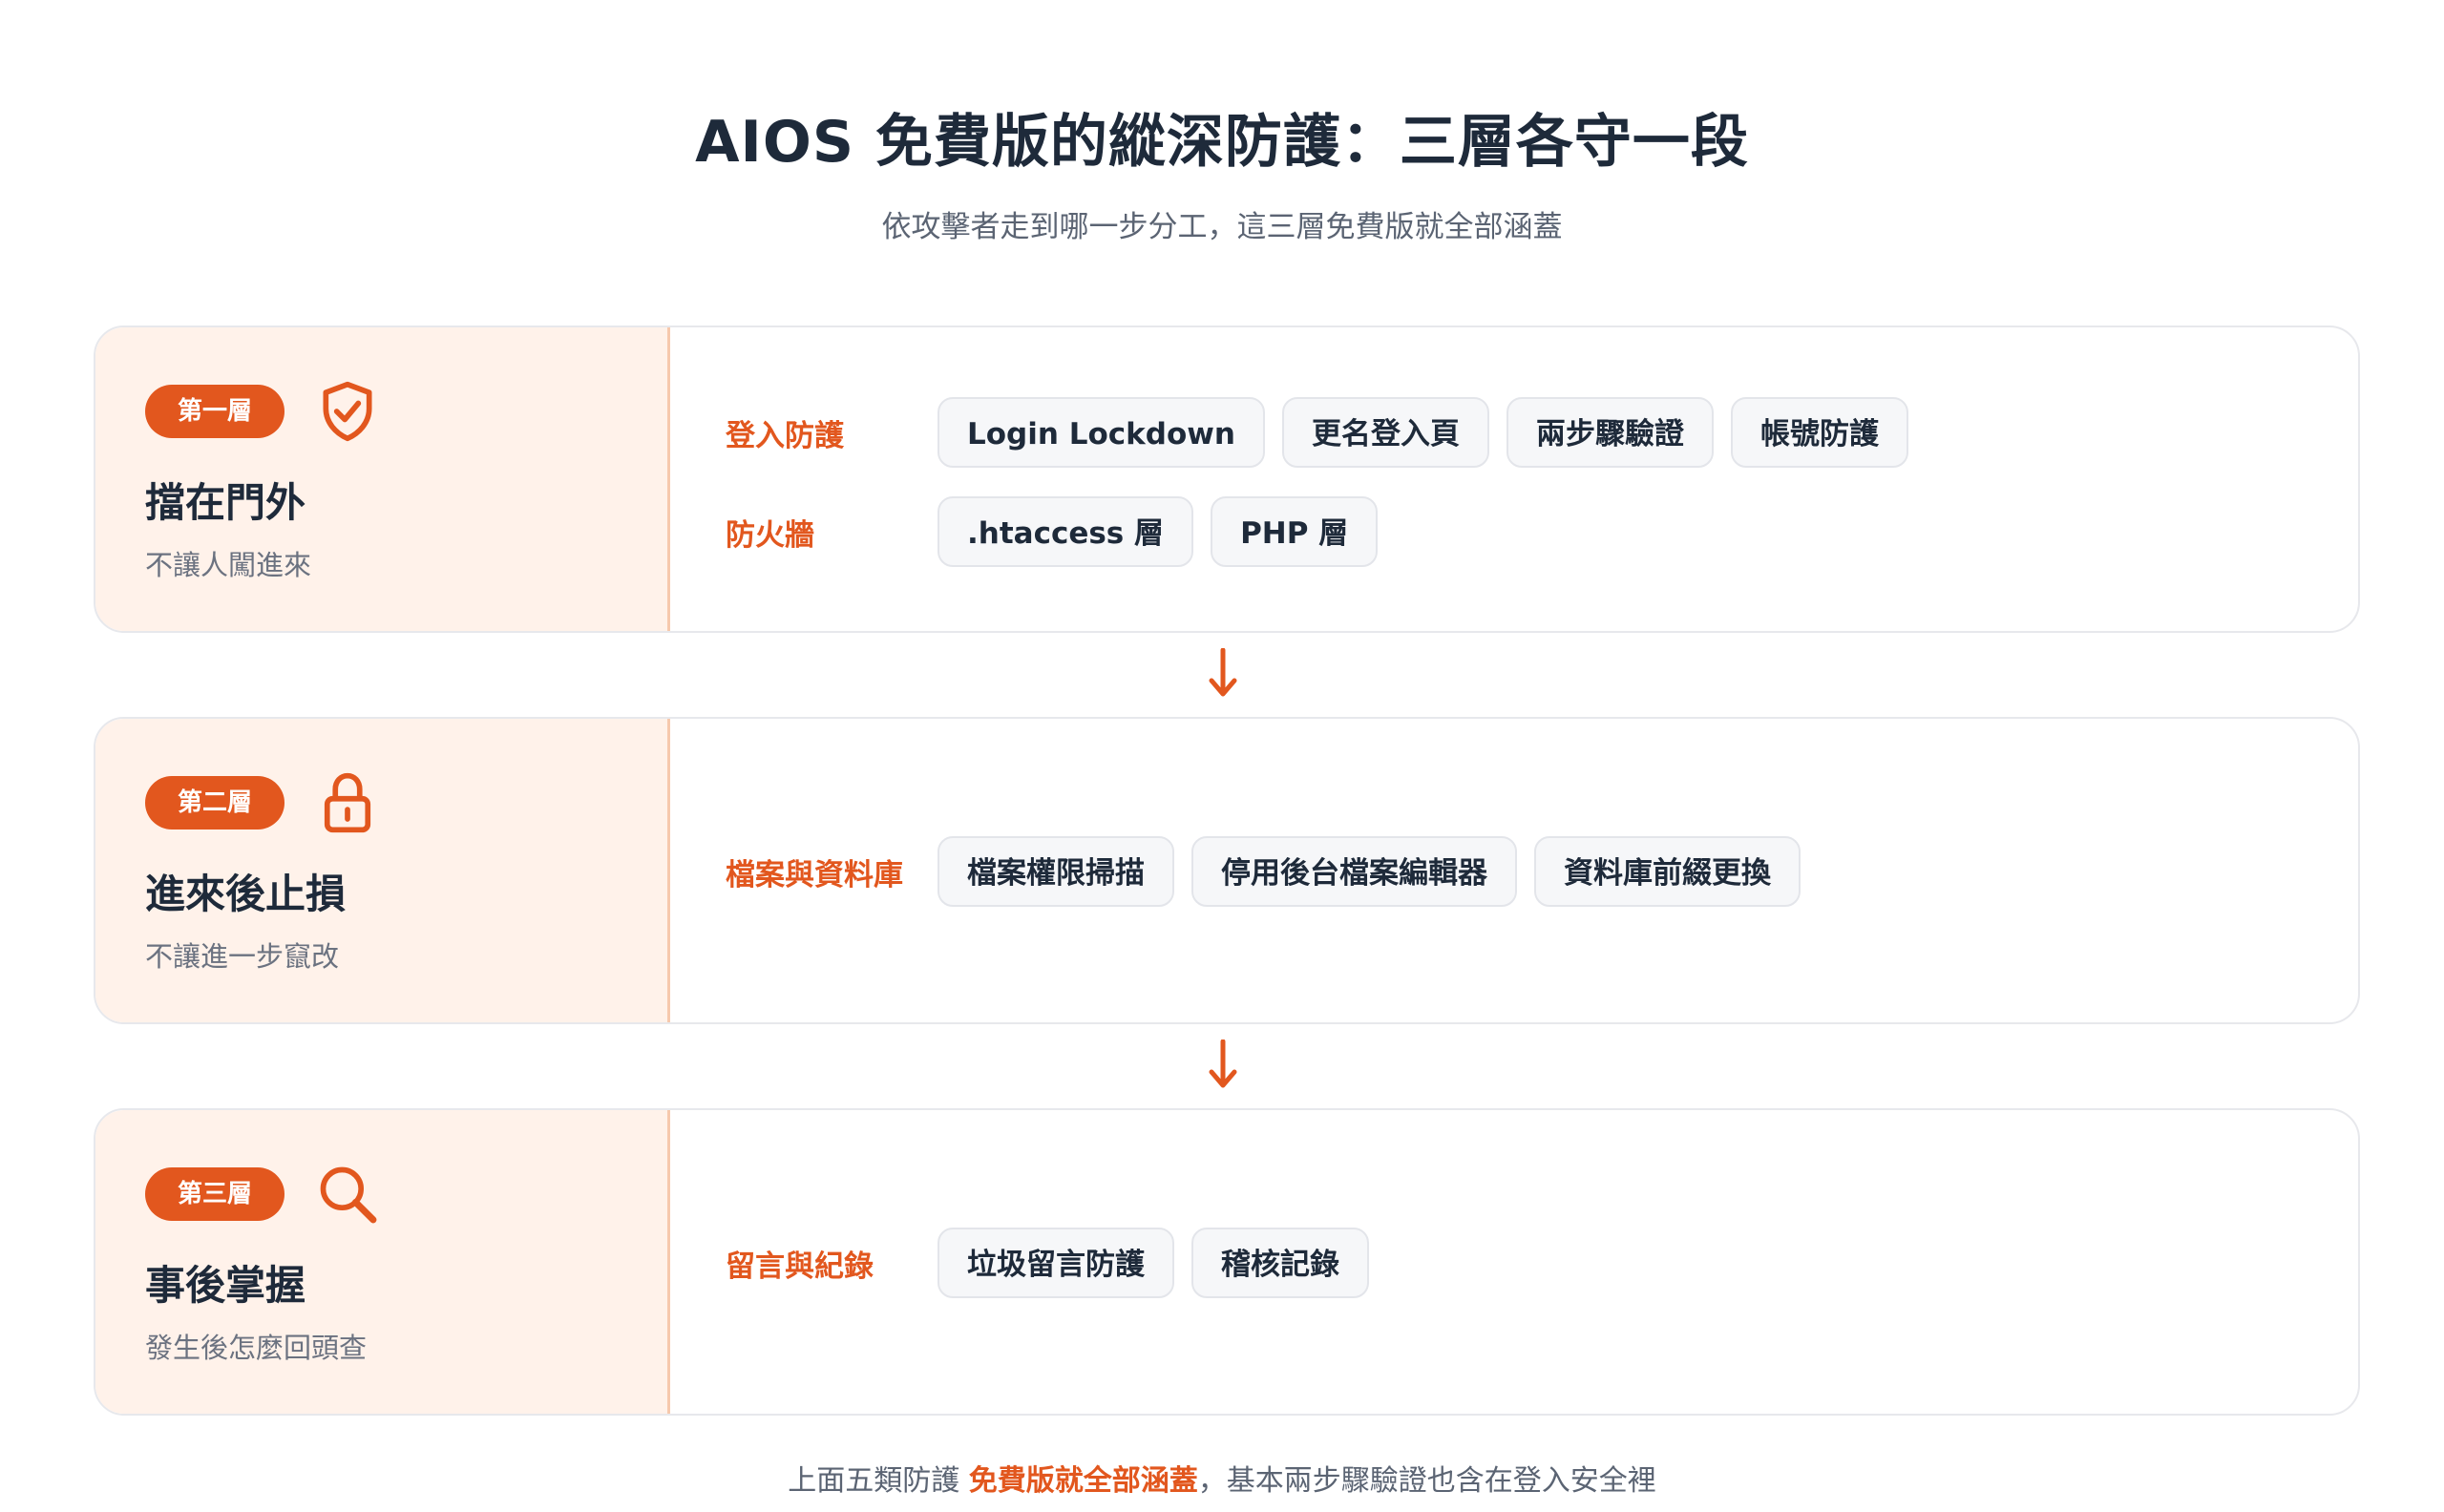 The width and height of the screenshot is (2444, 1512). I want to click on feature-chip: 垃圾留言防護, so click(1056, 1263).